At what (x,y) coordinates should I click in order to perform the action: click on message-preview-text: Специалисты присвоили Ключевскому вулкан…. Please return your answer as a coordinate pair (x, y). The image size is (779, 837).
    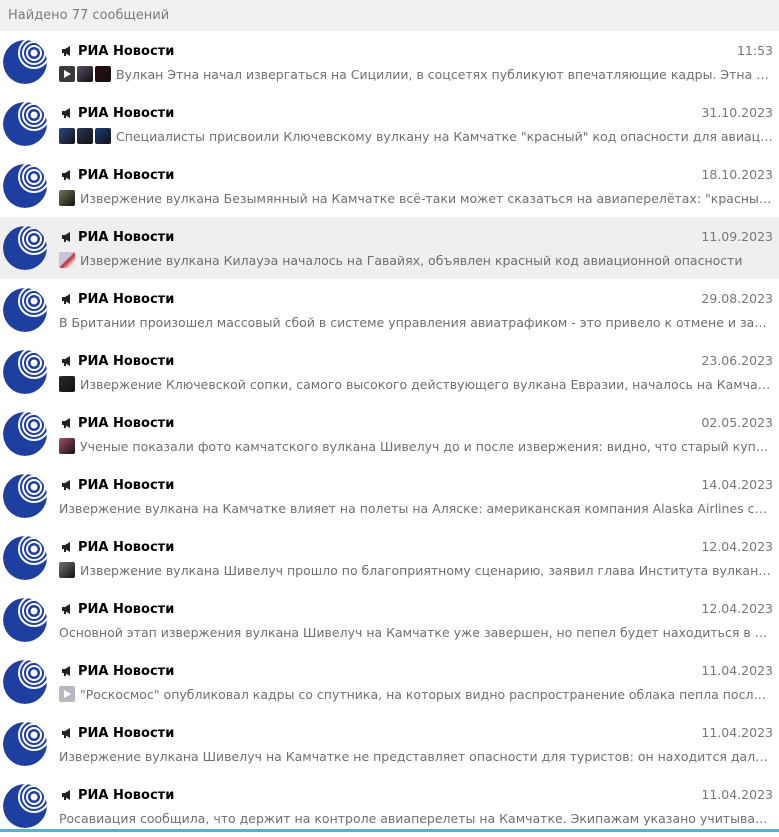
    Looking at the image, I should click on (444, 136).